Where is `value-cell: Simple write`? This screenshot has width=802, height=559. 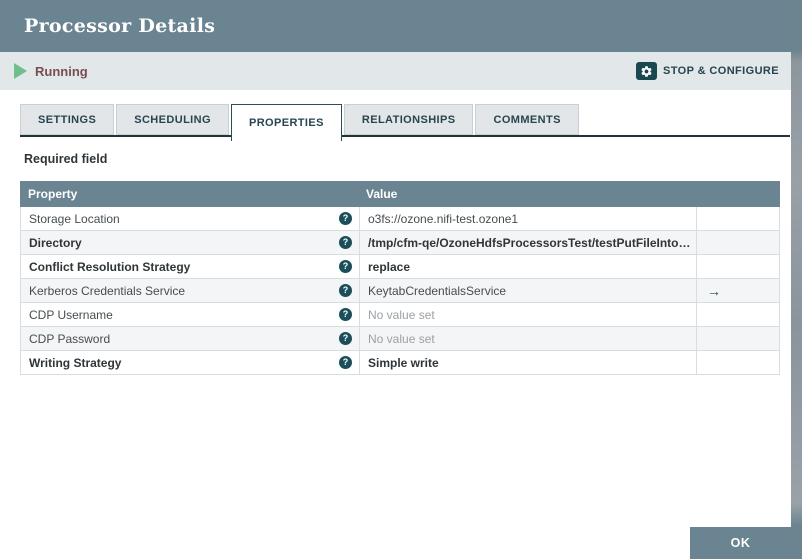
value-cell: Simple write is located at coordinates (527, 362).